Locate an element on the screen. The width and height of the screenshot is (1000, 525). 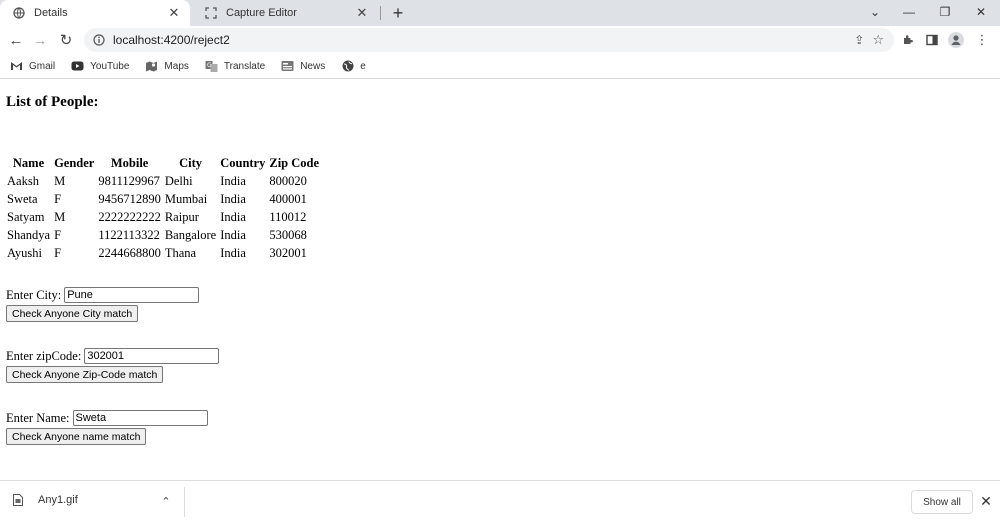
tab-strip: Details ✕ Capture Editor ✕ + ⌄ — ❐ ✕ is located at coordinates (500, 13).